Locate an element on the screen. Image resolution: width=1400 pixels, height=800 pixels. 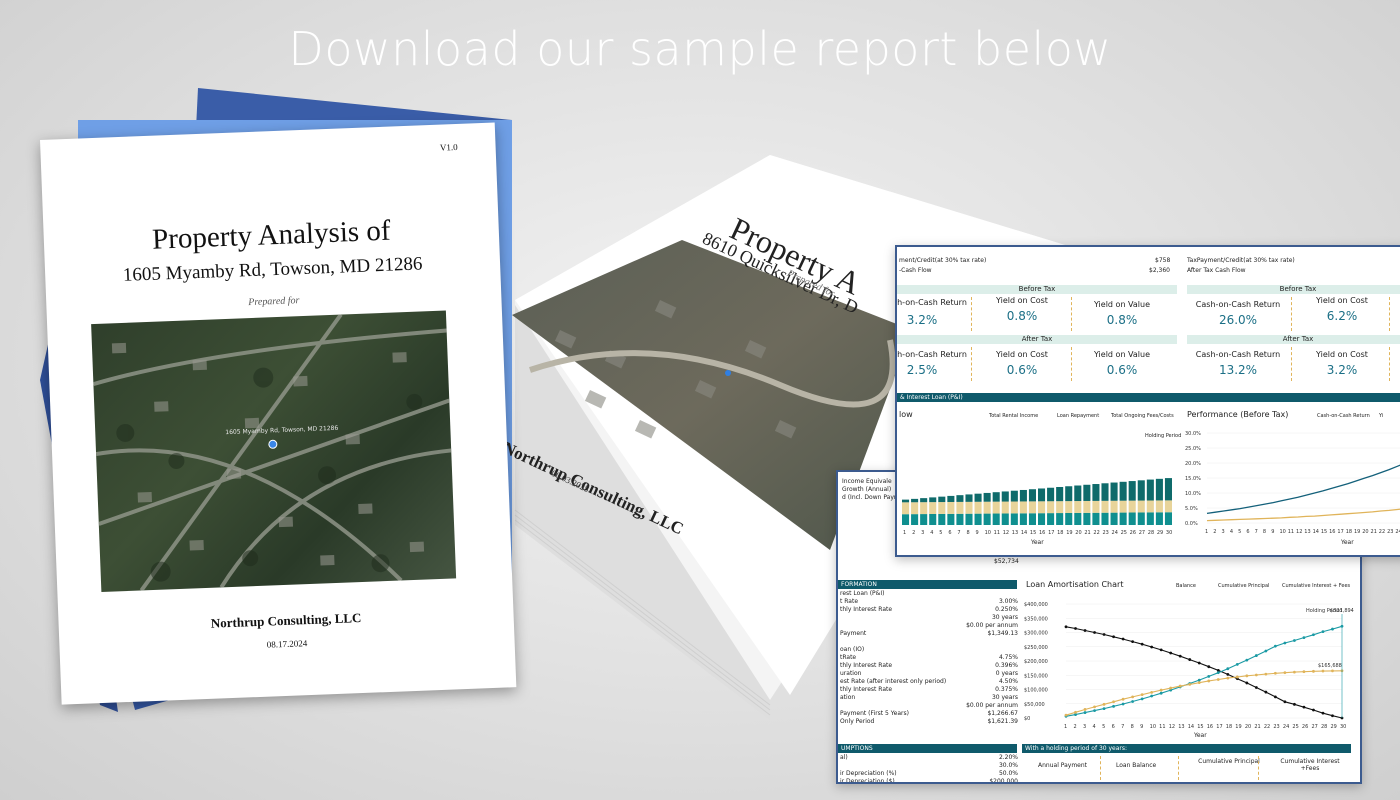
cf-legend-rental-income: Total Rental Income is located at coordinates (1014, 416).